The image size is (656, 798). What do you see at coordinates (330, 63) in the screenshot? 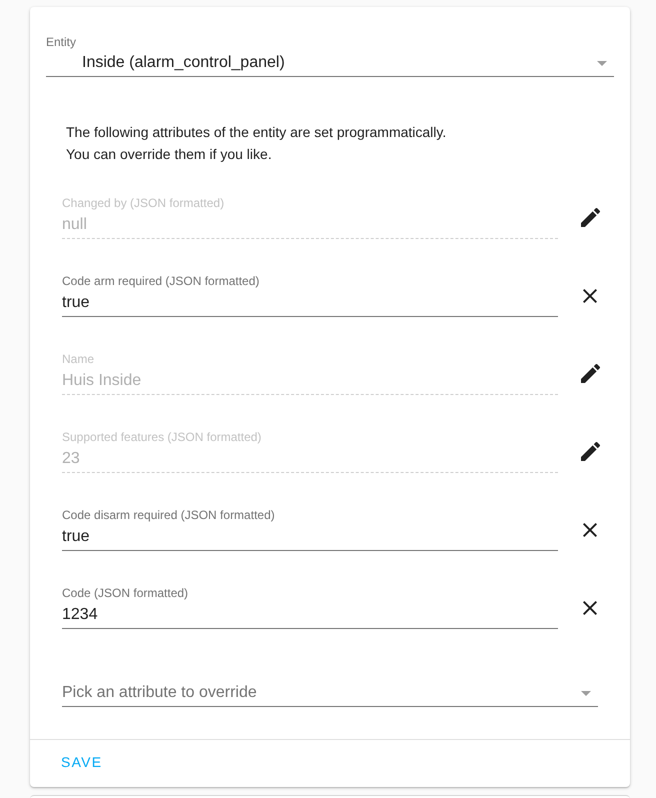
I see `entity-dropdown: Inside (alarm_control_panel)` at bounding box center [330, 63].